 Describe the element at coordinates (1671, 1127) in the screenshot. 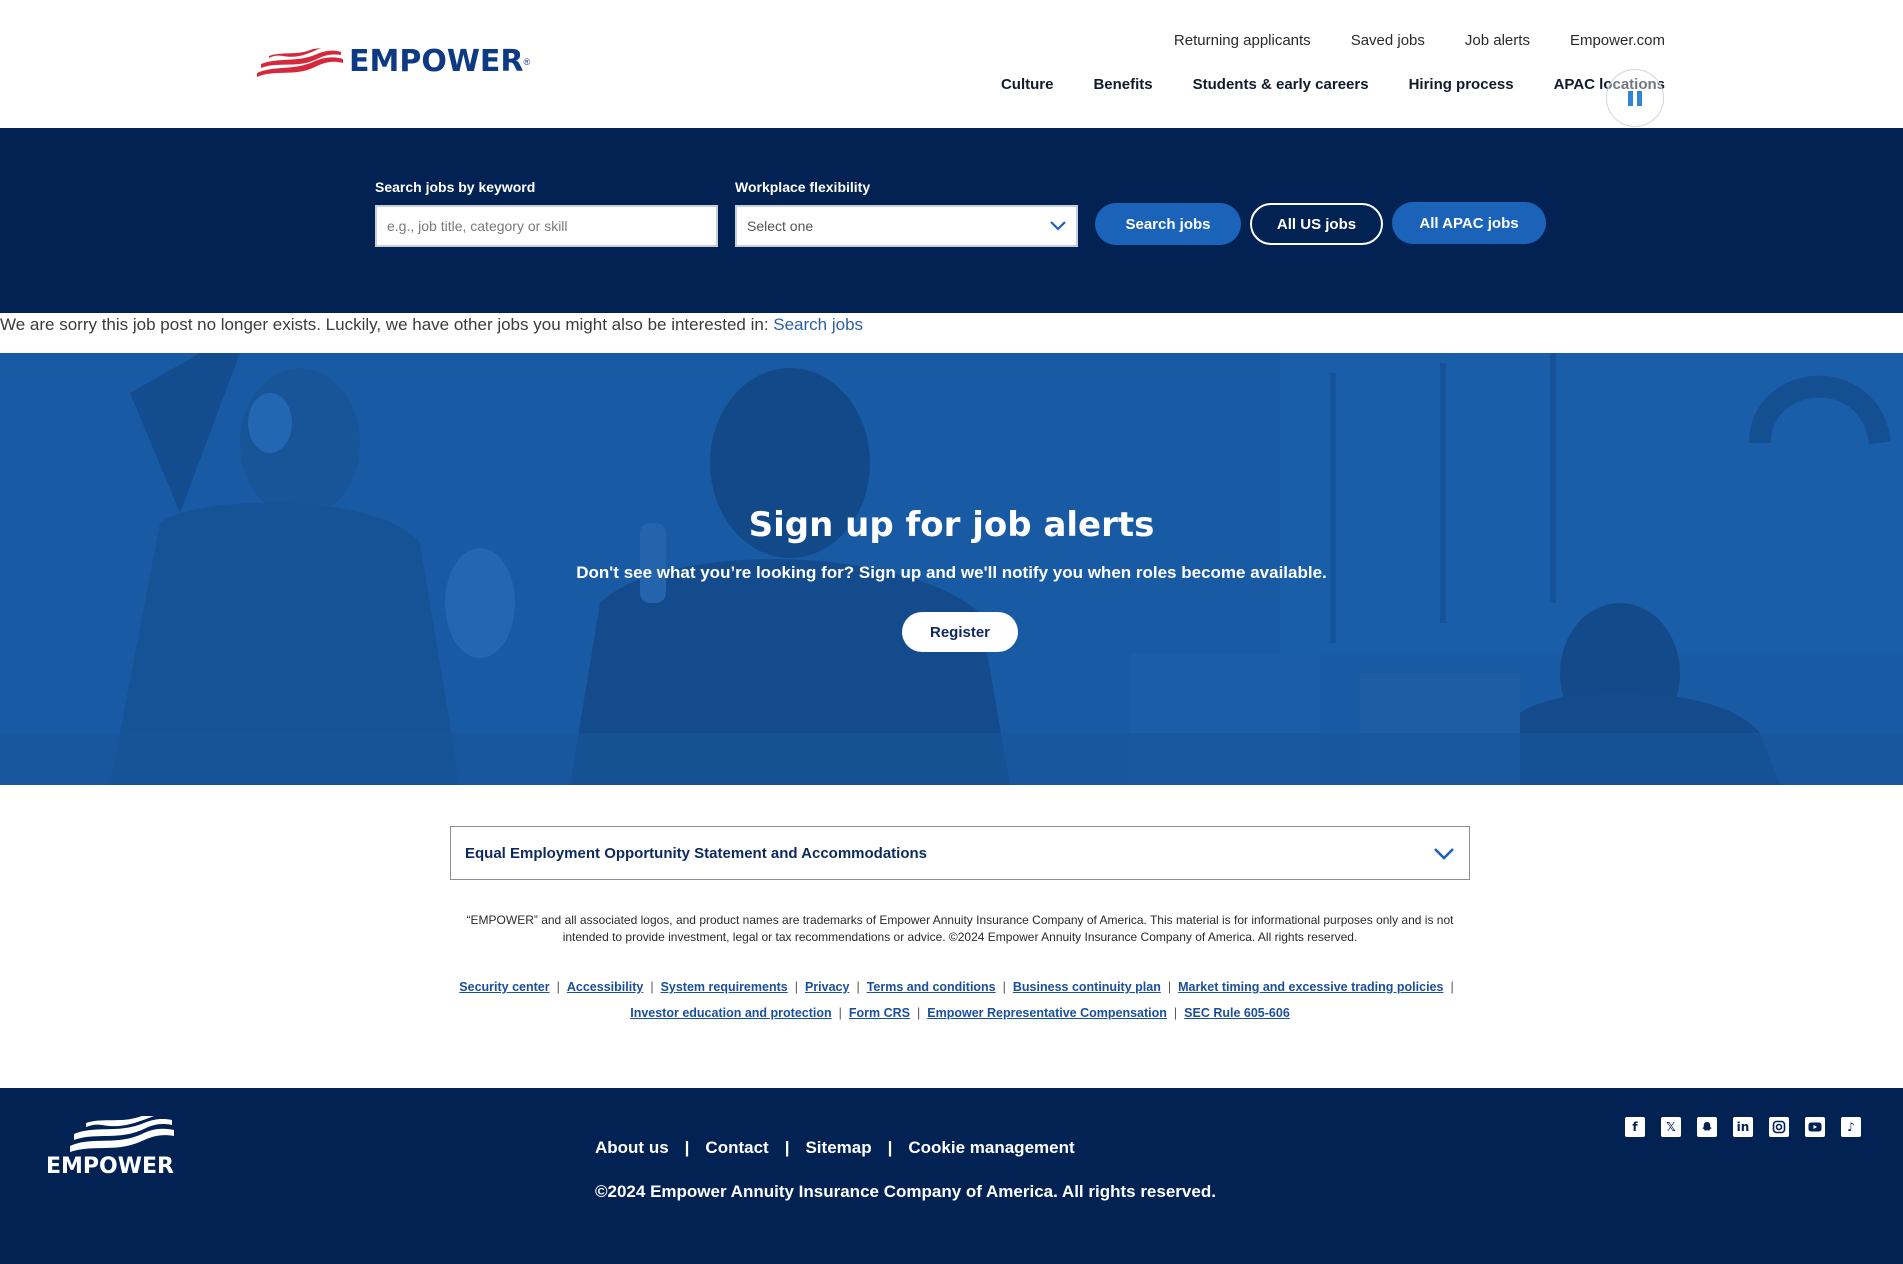

I see `x-icon: 𝕏` at that location.